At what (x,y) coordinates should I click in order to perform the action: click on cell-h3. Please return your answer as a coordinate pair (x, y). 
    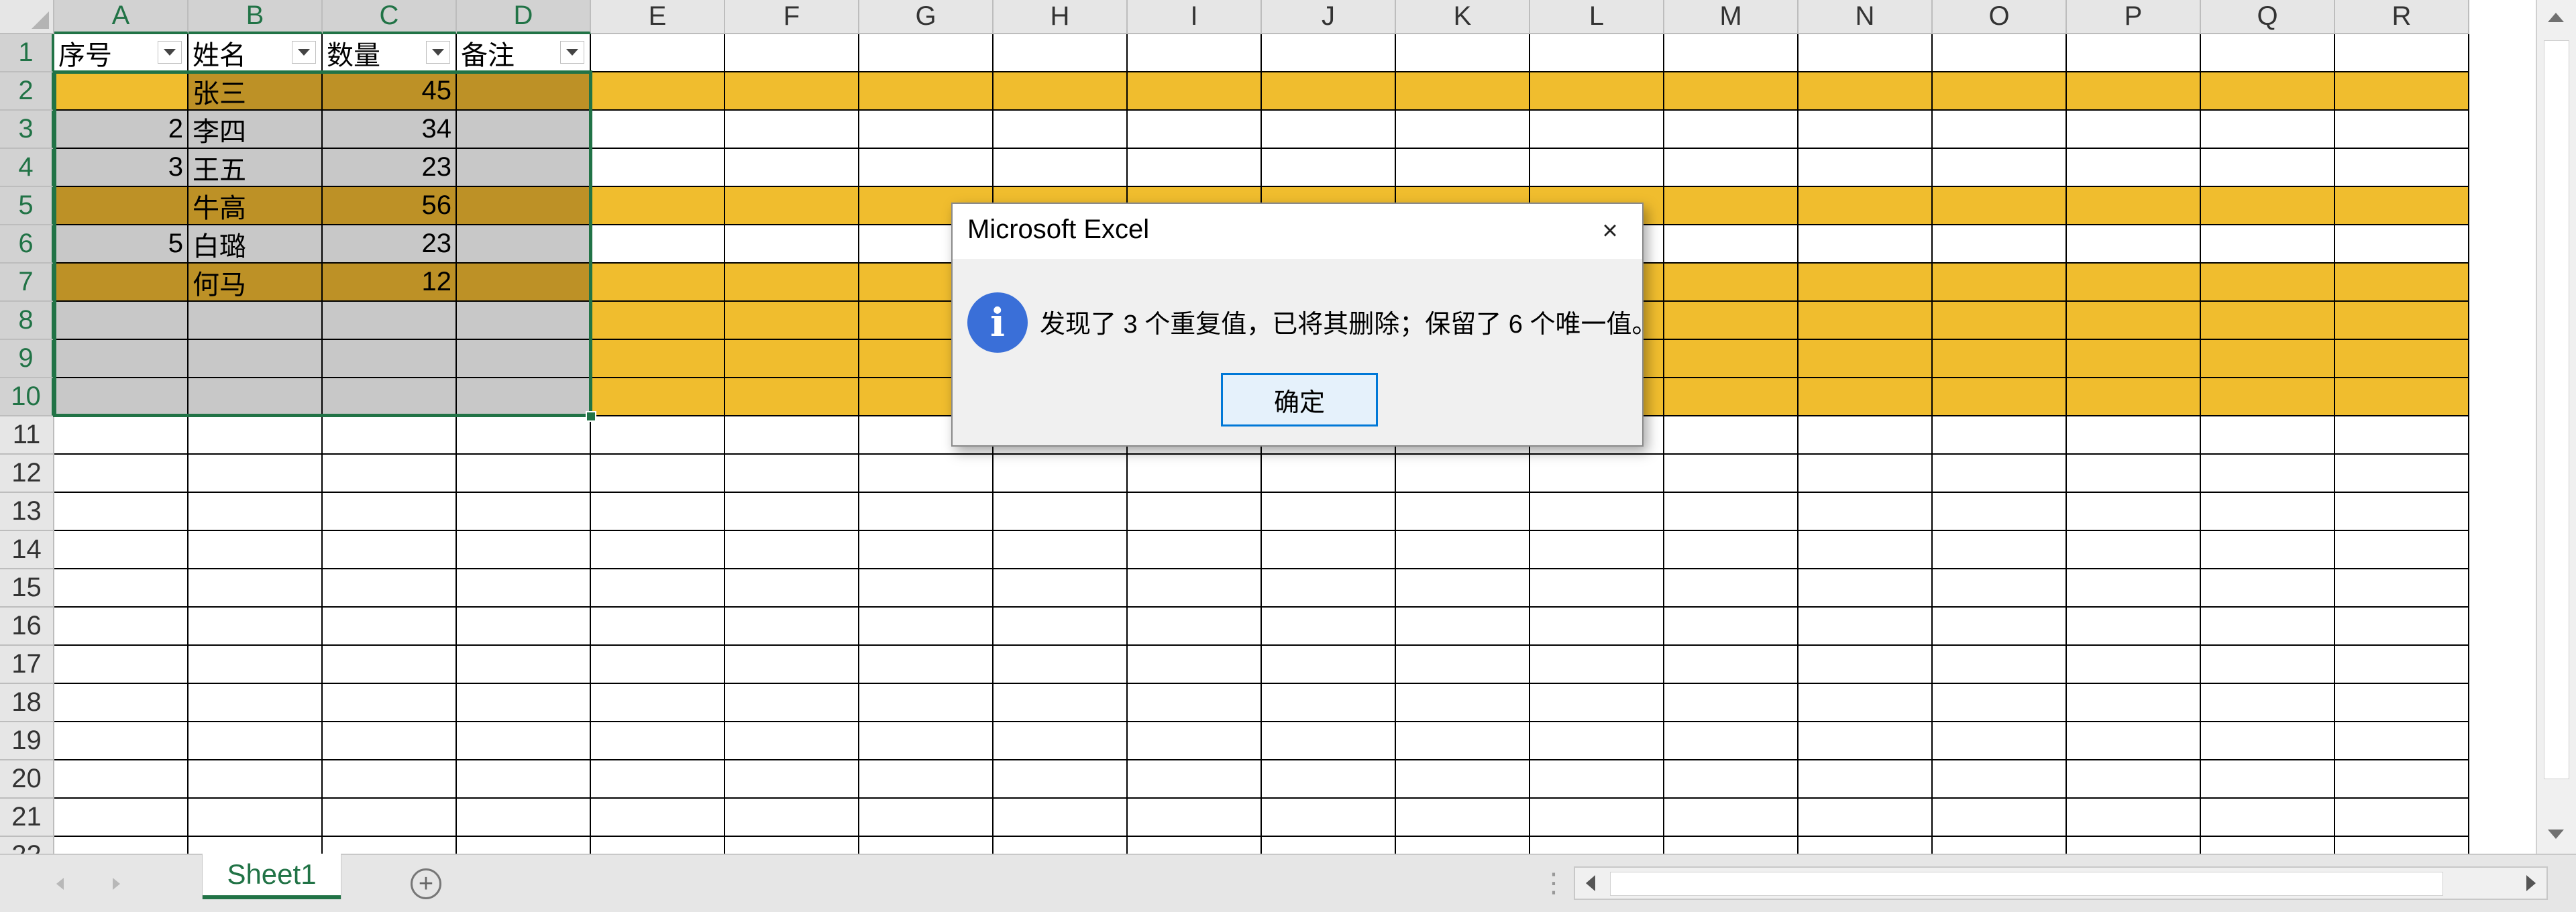
    Looking at the image, I should click on (1061, 130).